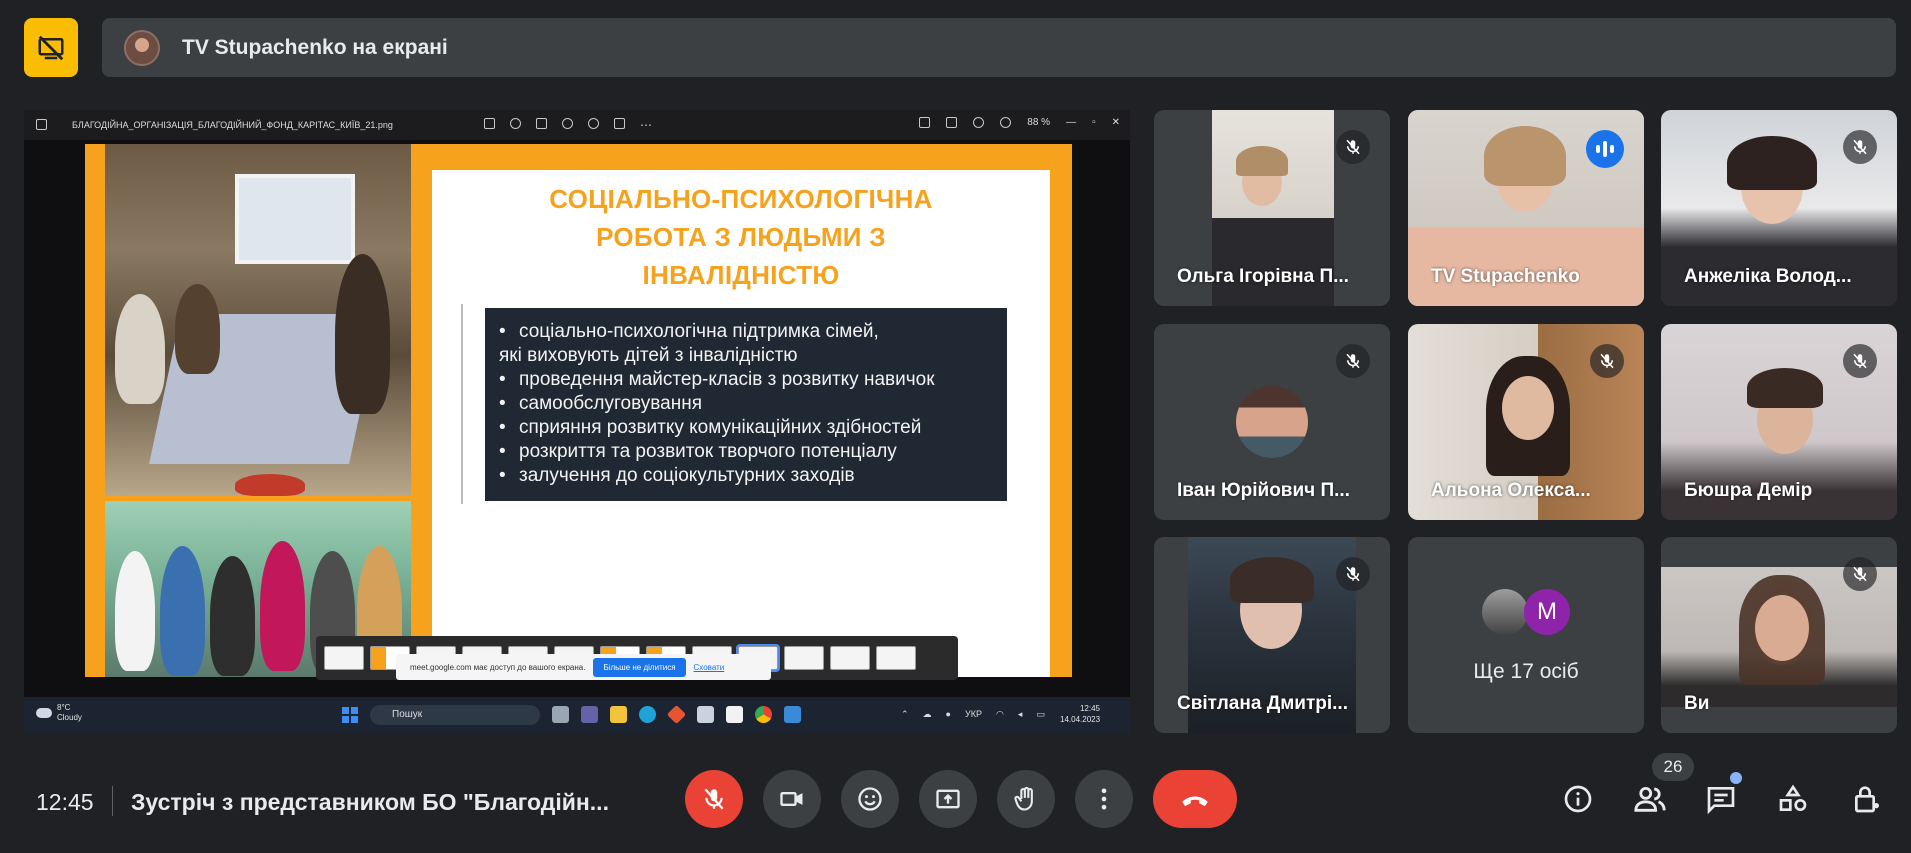  I want to click on presenting-text: TV Stupachenko на екрані, so click(315, 47).